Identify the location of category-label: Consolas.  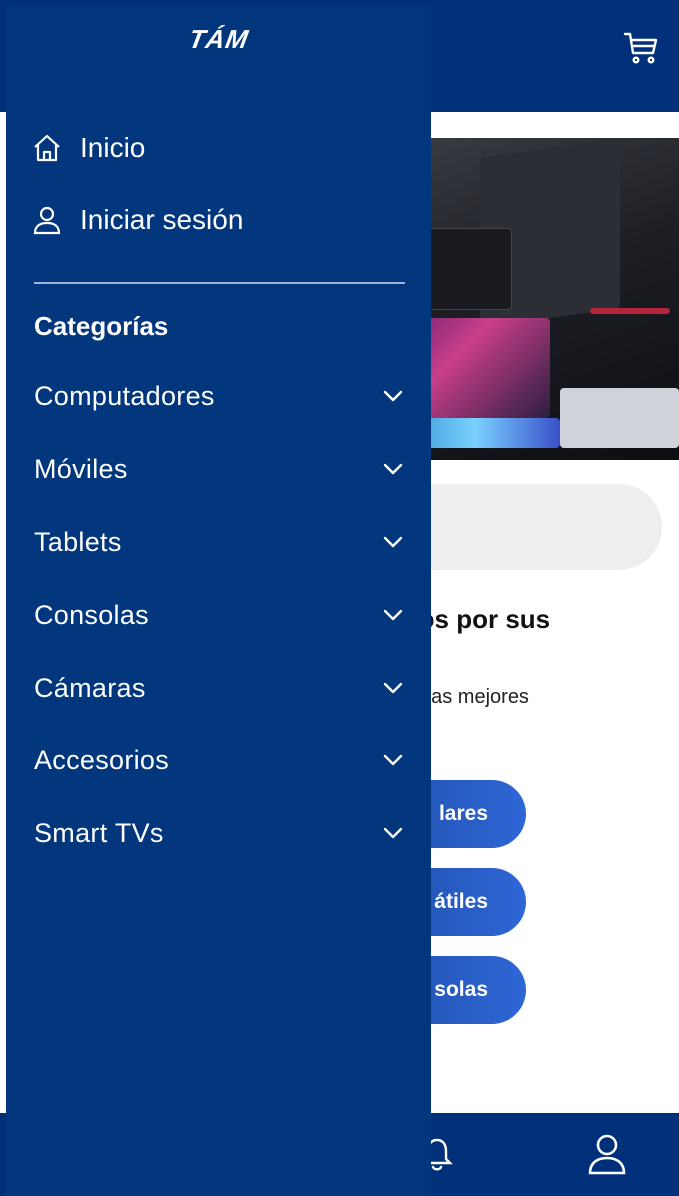
(91, 614).